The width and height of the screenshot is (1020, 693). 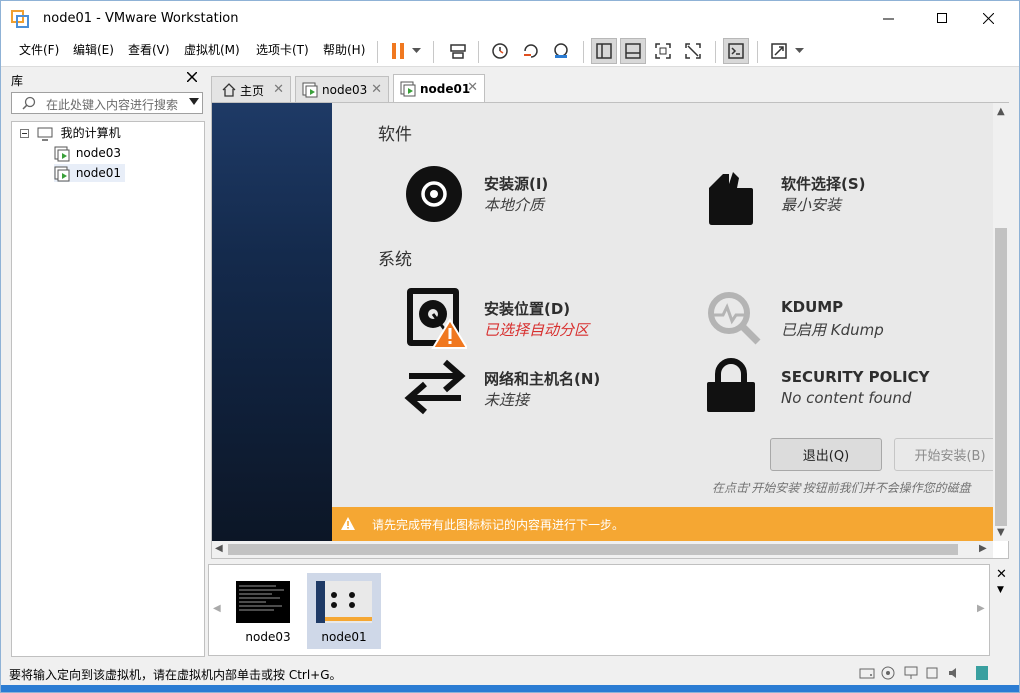 I want to click on revert-snapshot-button, so click(x=531, y=51).